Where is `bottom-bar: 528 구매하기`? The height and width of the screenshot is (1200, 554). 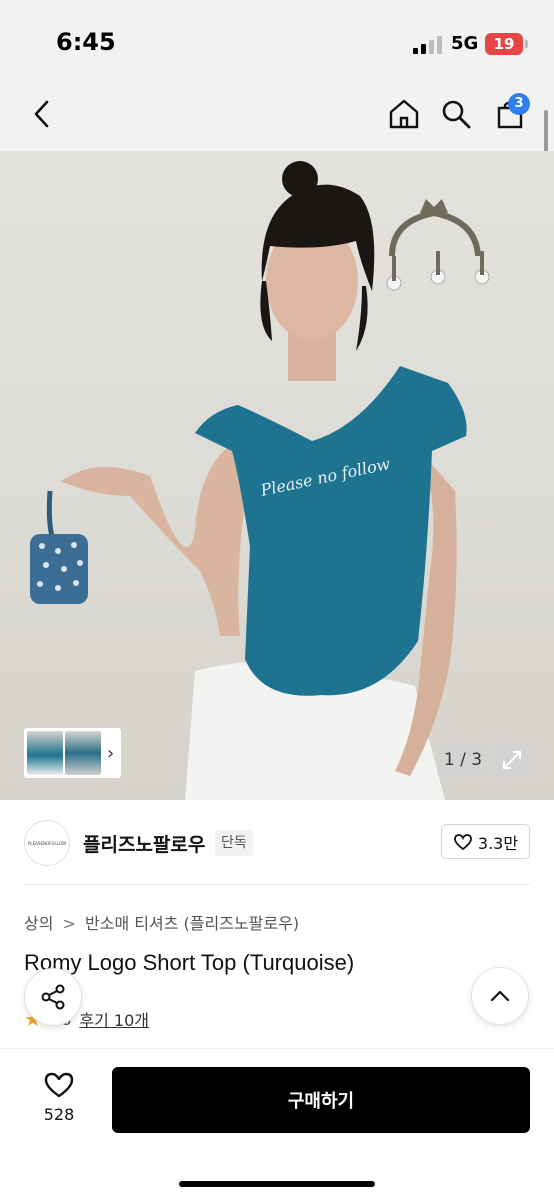
bottom-bar: 528 구매하기 is located at coordinates (277, 1124).